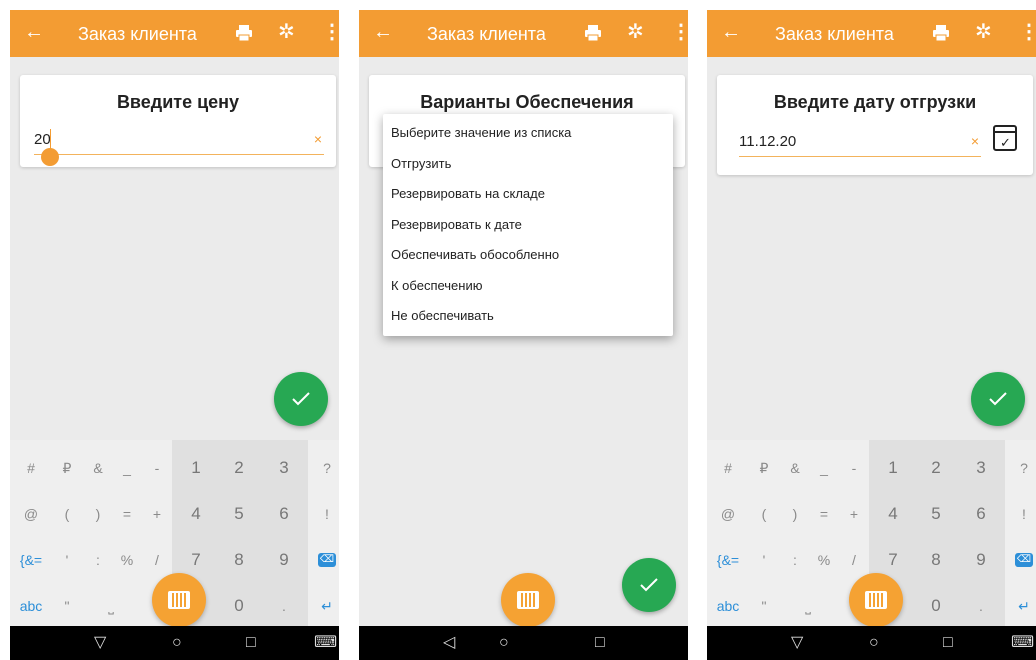 Image resolution: width=1036 pixels, height=660 pixels. What do you see at coordinates (528, 286) in the screenshot?
I see `dropdown-option: К обеспечению` at bounding box center [528, 286].